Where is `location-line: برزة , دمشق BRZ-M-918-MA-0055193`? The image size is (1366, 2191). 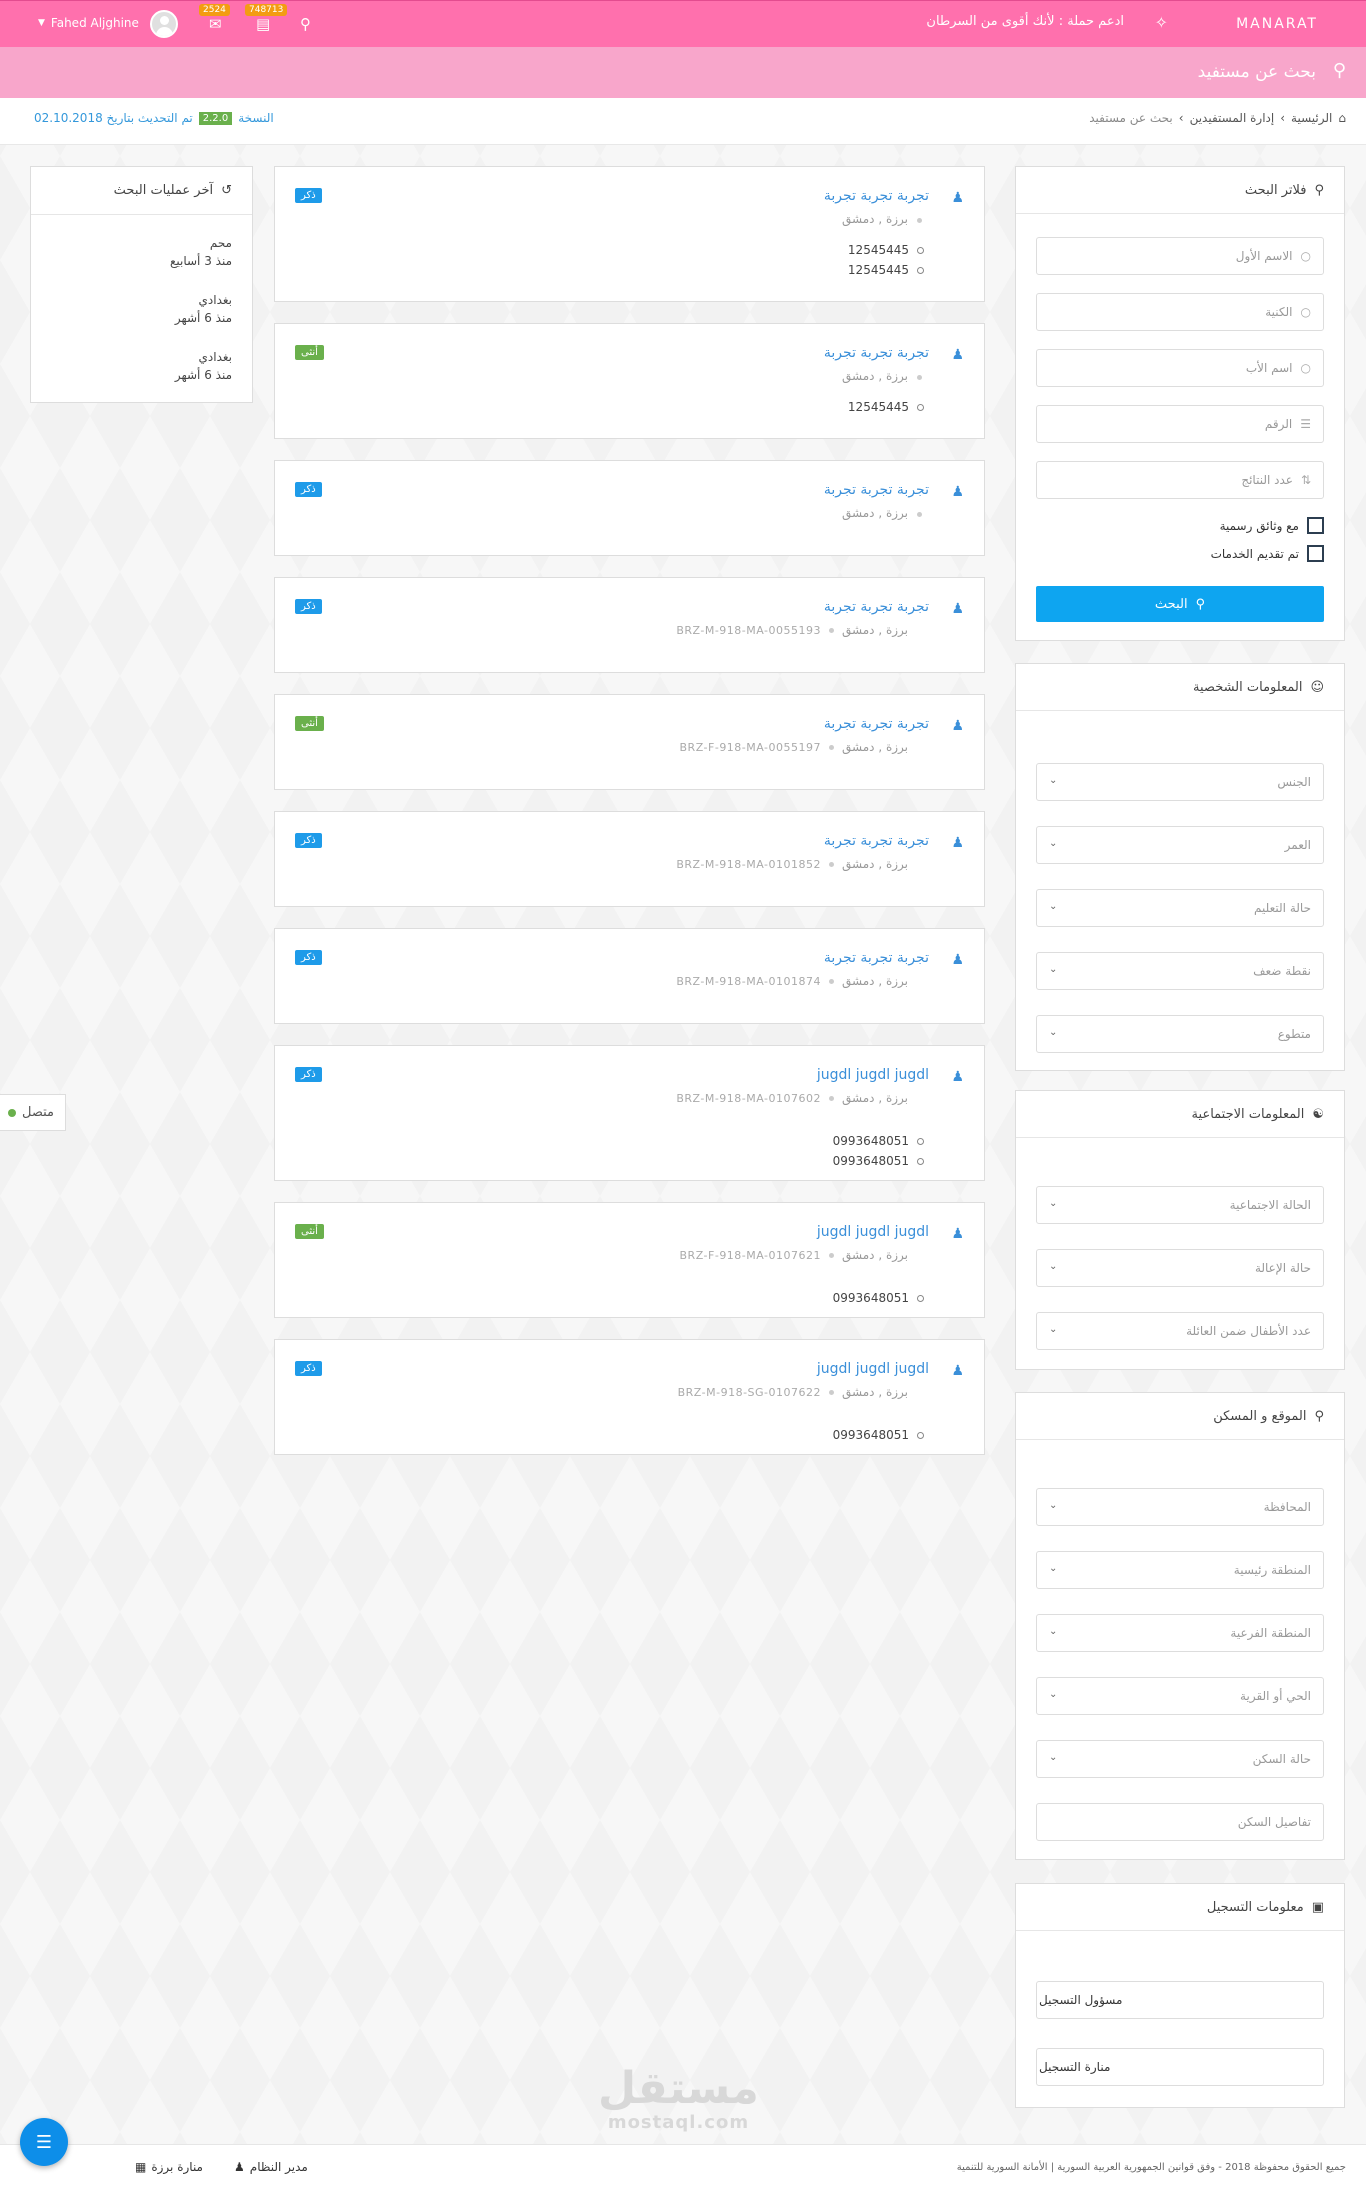
location-line: برزة , دمشق BRZ-M-918-MA-0055193 is located at coordinates (792, 630).